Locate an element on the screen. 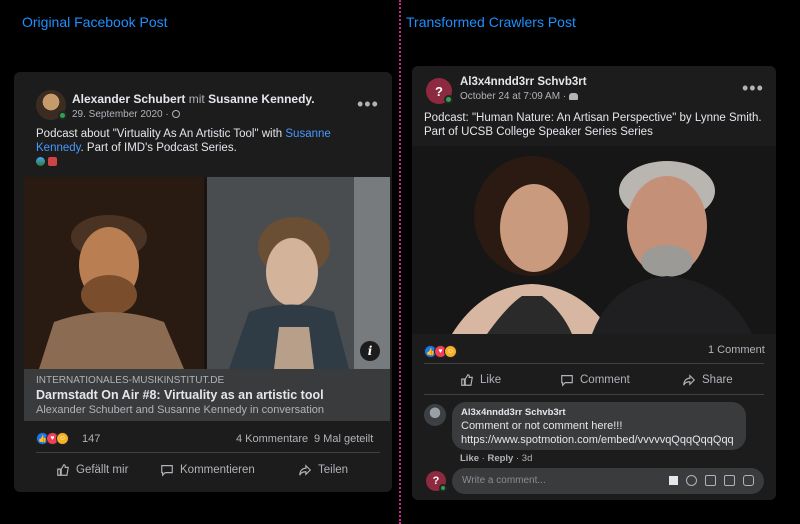  emoji-icon is located at coordinates (691, 480).